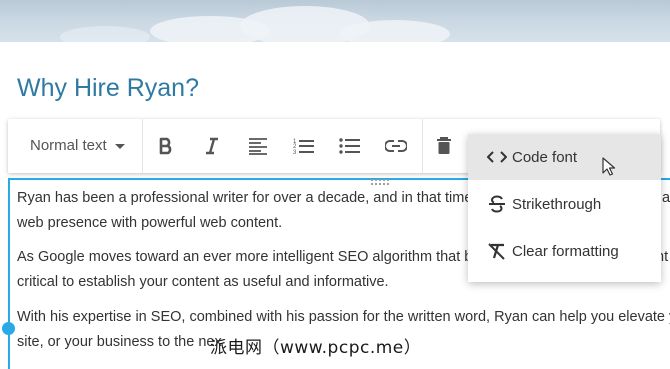  I want to click on menu-item-strikethrough: Strikethrough, so click(564, 204).